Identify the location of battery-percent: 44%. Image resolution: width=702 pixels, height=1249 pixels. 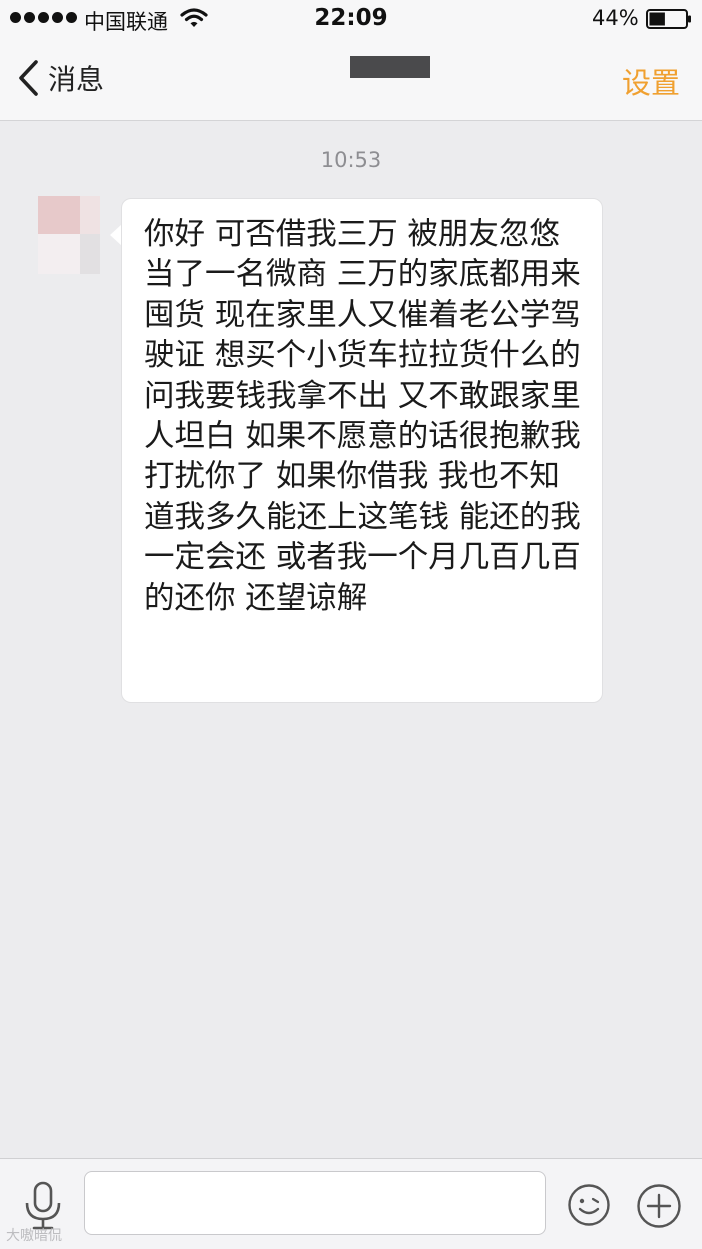
(615, 18).